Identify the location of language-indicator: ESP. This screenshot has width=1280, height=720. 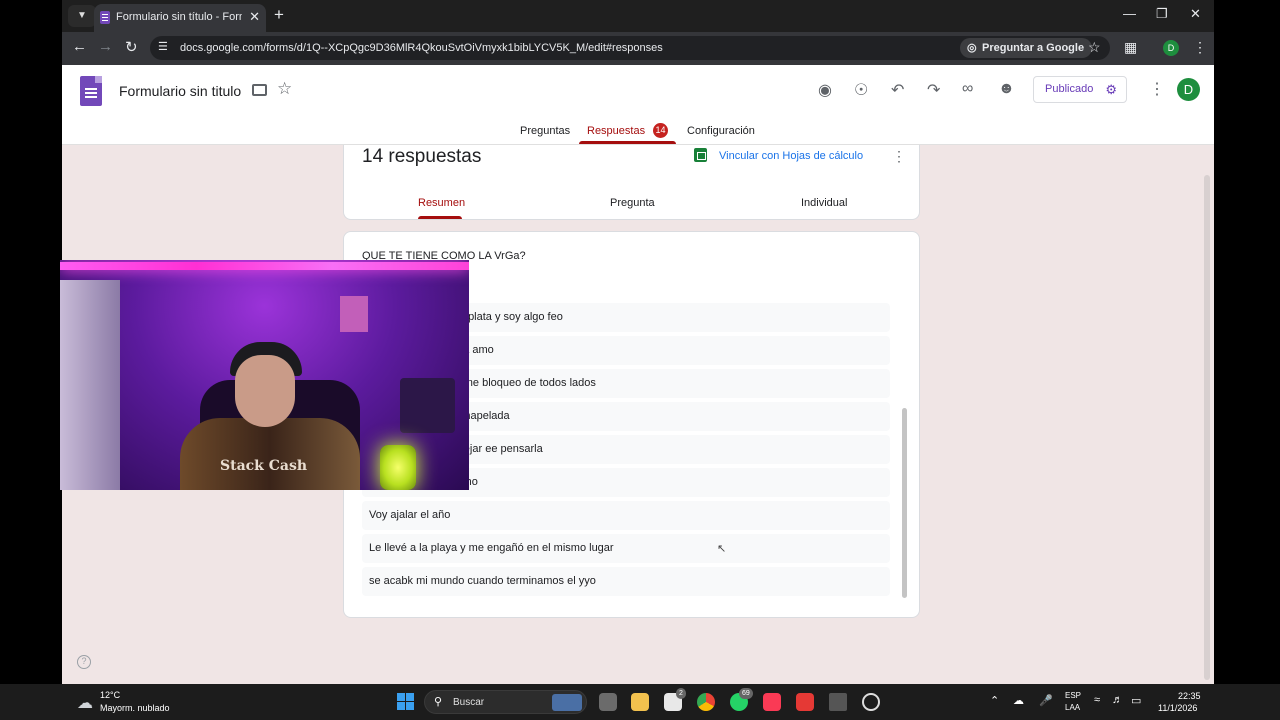
(1073, 695).